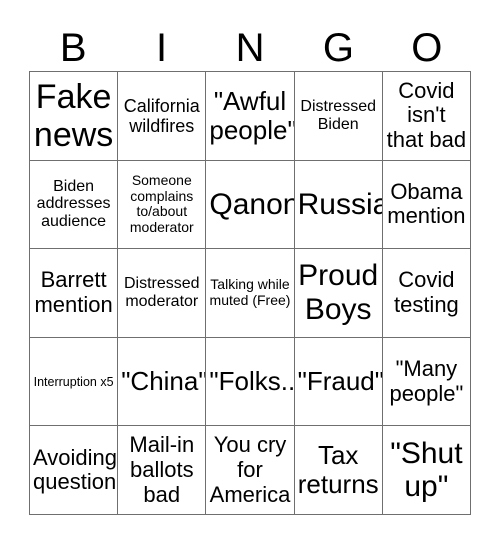 Image resolution: width=500 pixels, height=544 pixels. What do you see at coordinates (250, 48) in the screenshot?
I see `bingo-header-letter-n: N` at bounding box center [250, 48].